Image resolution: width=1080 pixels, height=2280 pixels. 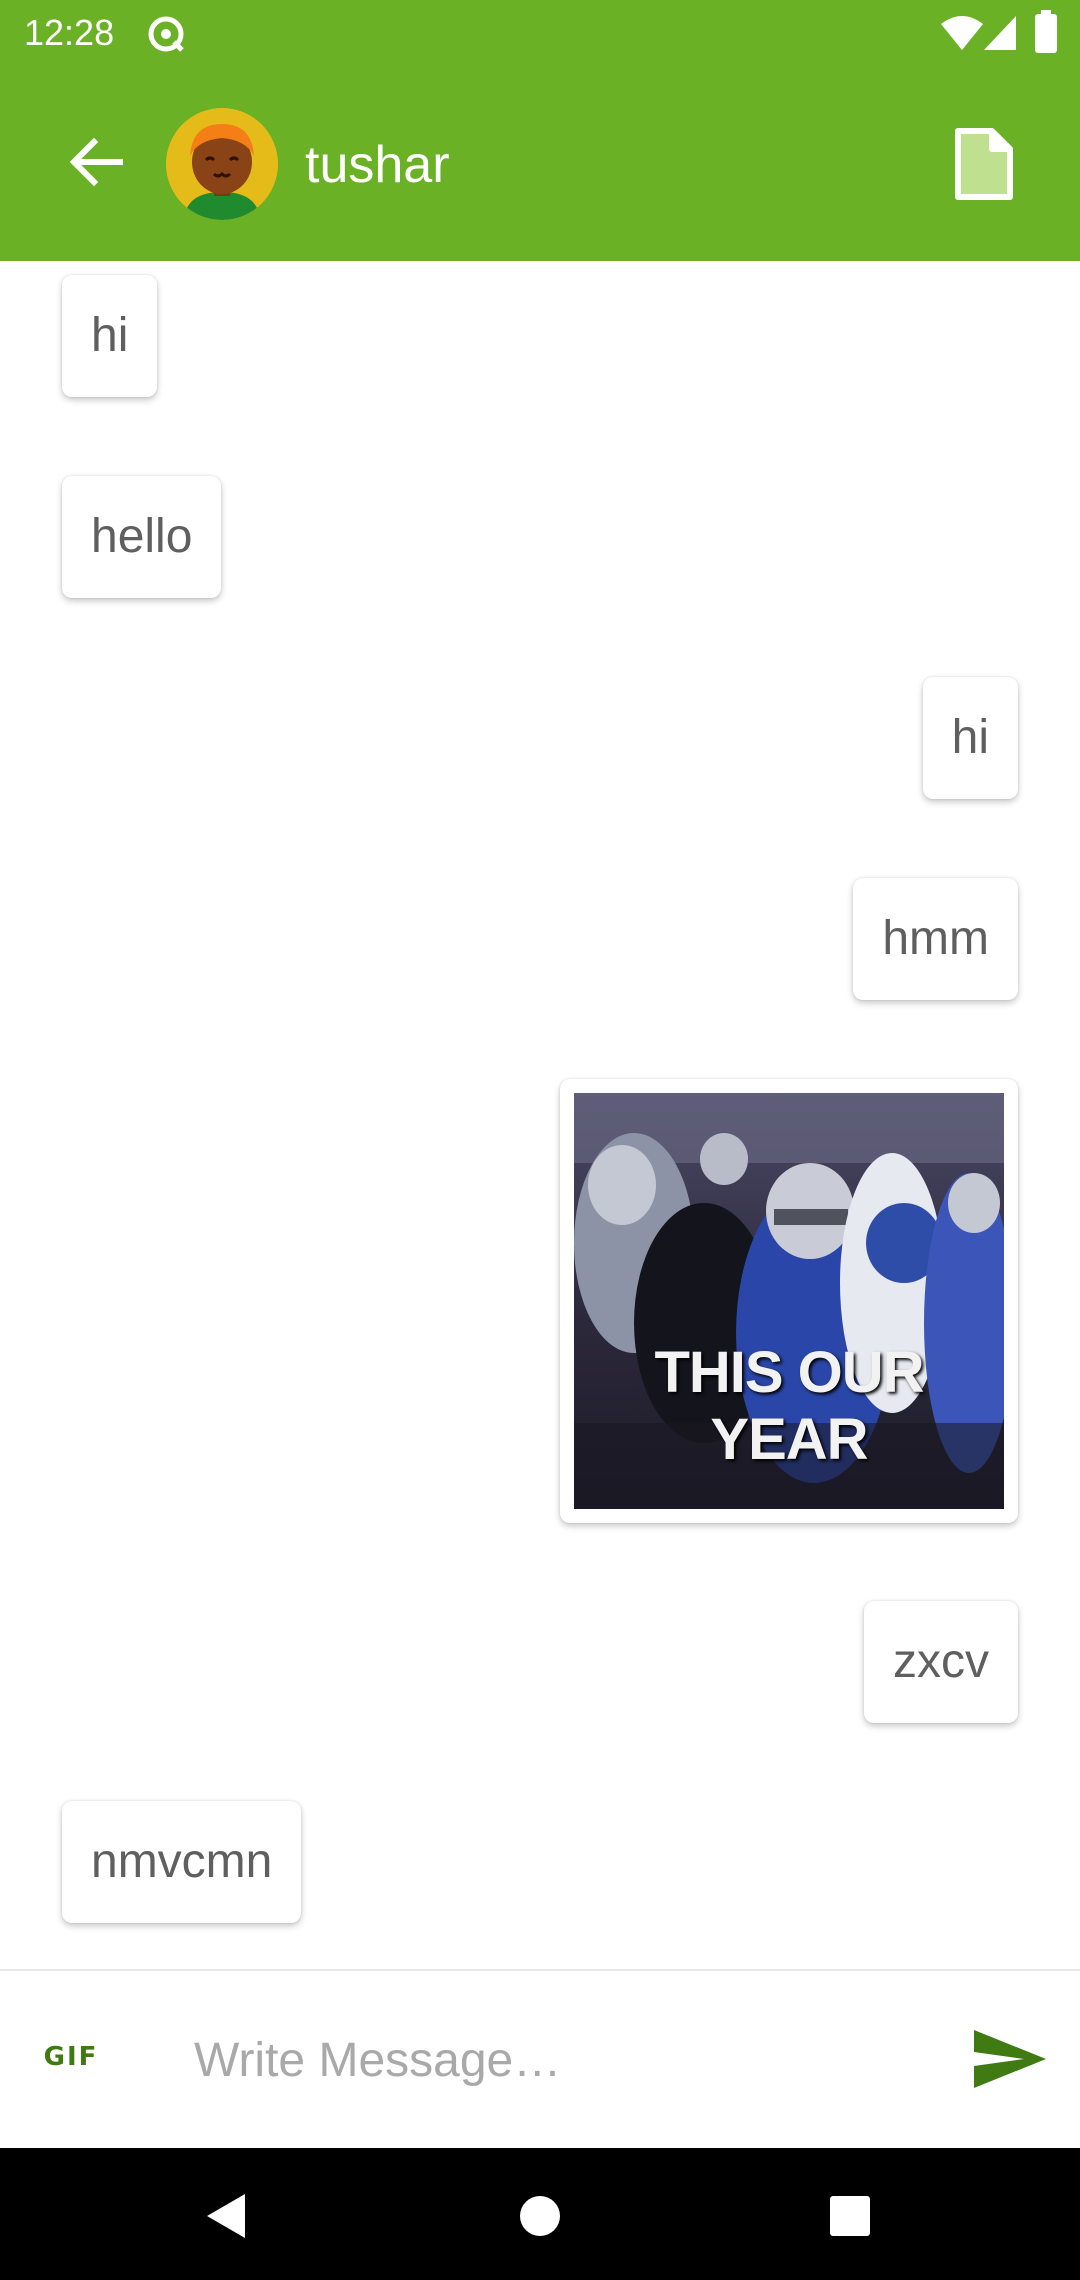 I want to click on message-text: hello, so click(x=142, y=536).